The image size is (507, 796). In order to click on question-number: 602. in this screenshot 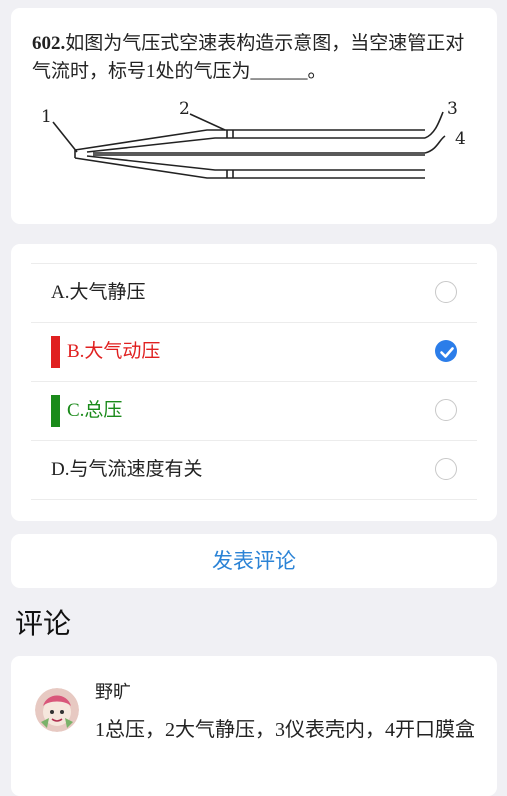, I will do `click(49, 43)`.